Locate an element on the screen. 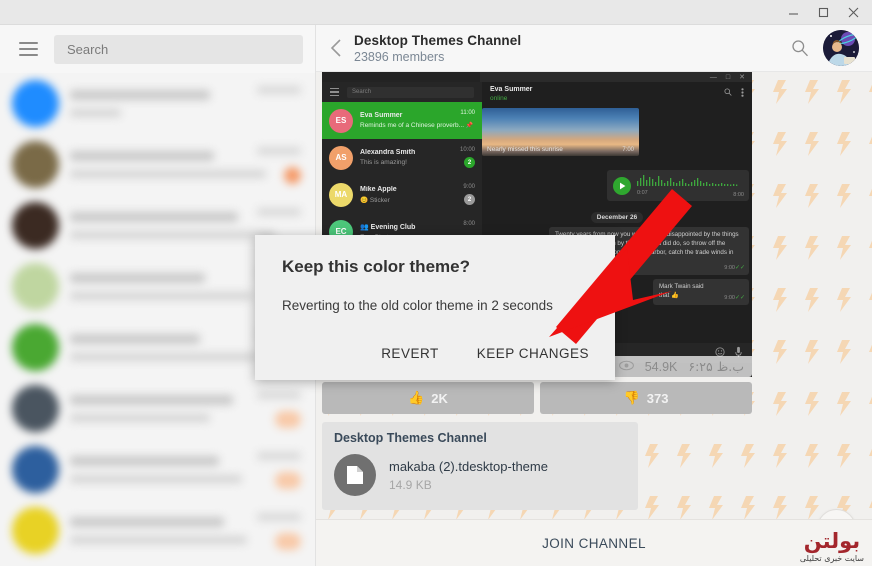 The width and height of the screenshot is (872, 566). keep-changes-button: KEEP CHANGES is located at coordinates (533, 353).